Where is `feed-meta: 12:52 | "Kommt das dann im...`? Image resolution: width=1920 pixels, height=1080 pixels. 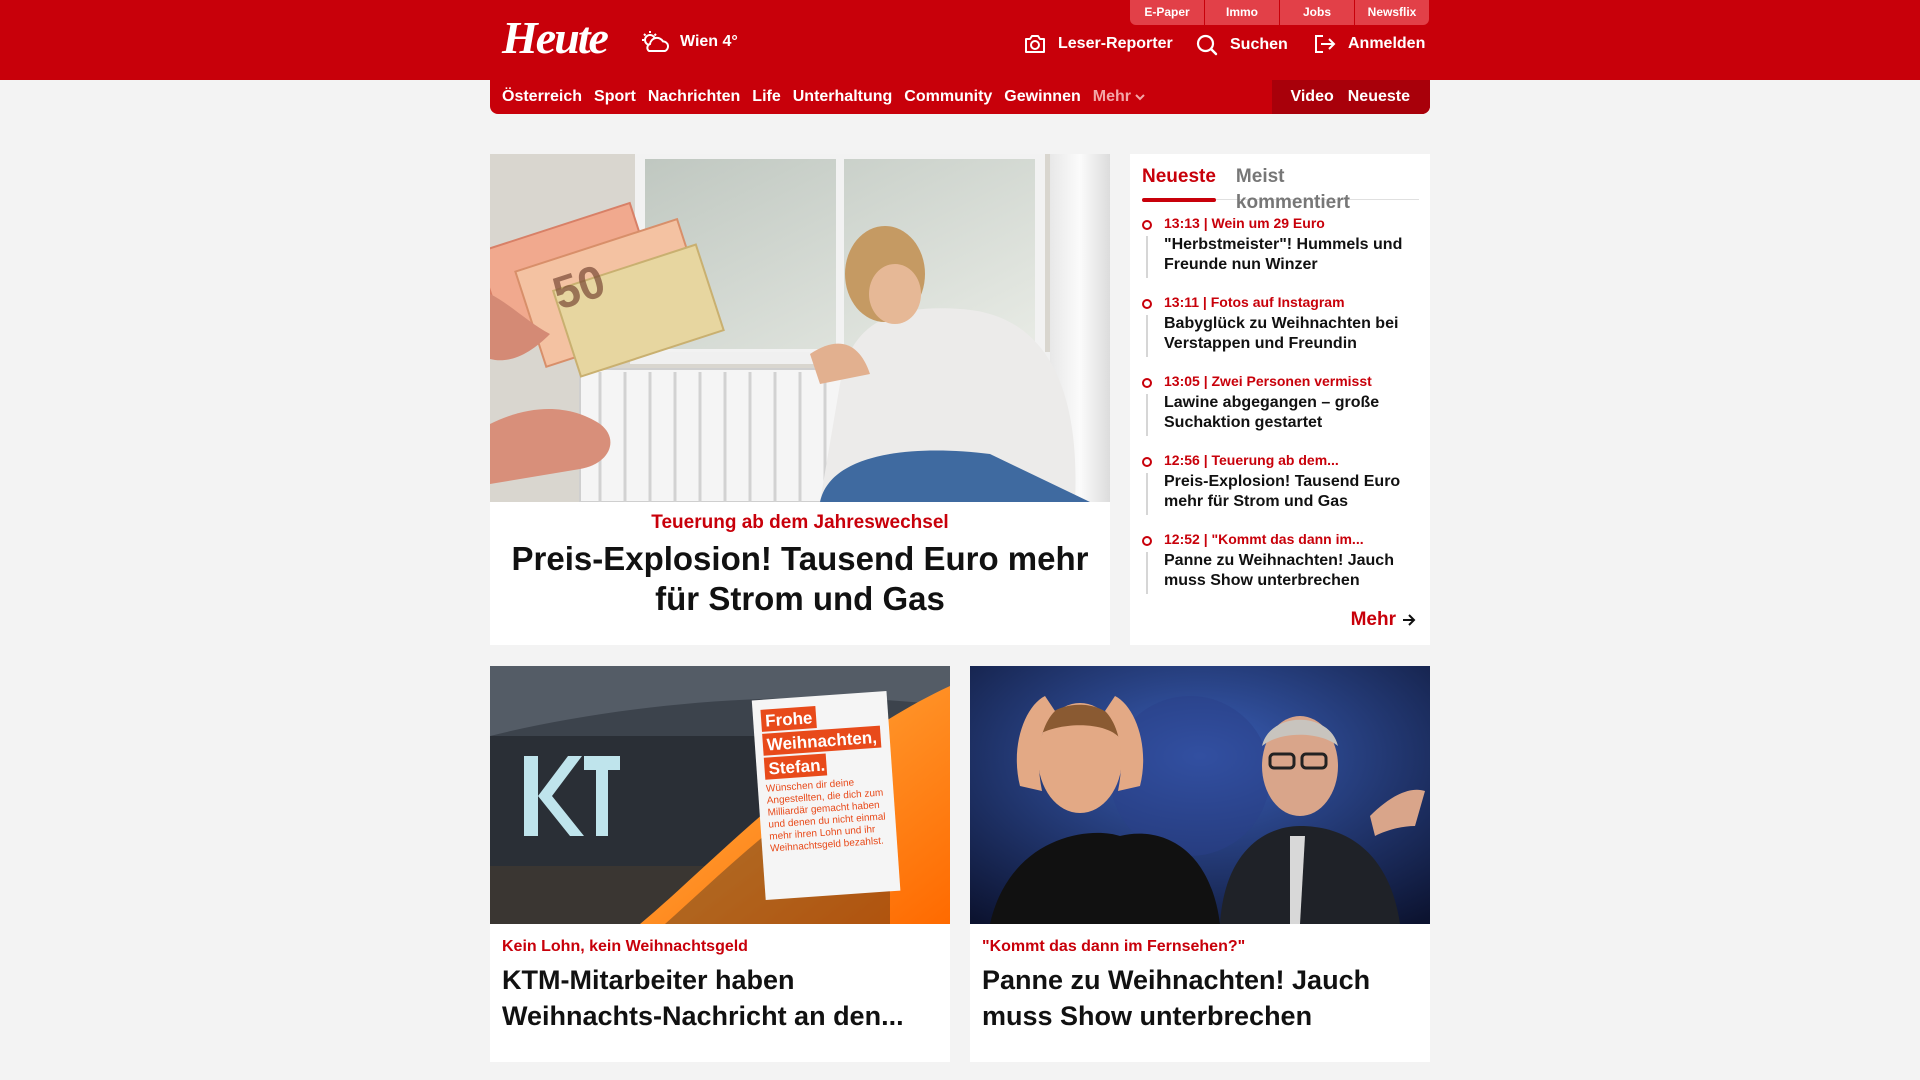 feed-meta: 12:52 | "Kommt das dann im... is located at coordinates (1264, 539).